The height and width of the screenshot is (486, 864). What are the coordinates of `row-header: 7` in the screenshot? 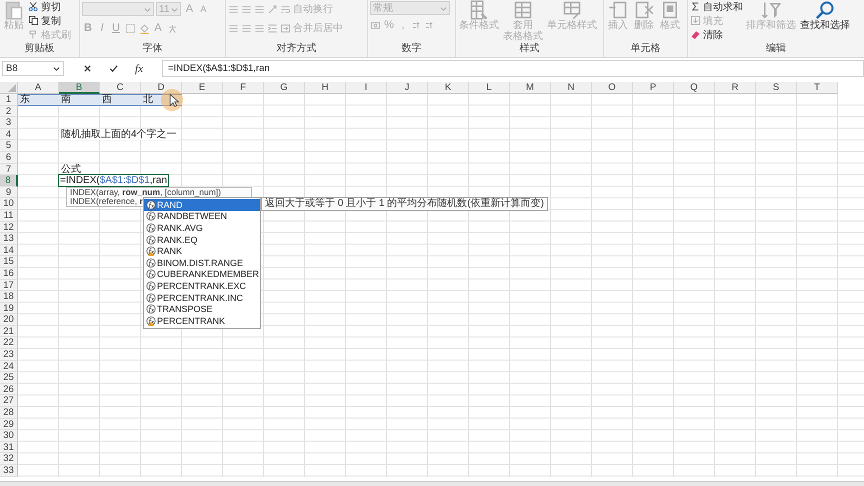 It's located at (9, 170).